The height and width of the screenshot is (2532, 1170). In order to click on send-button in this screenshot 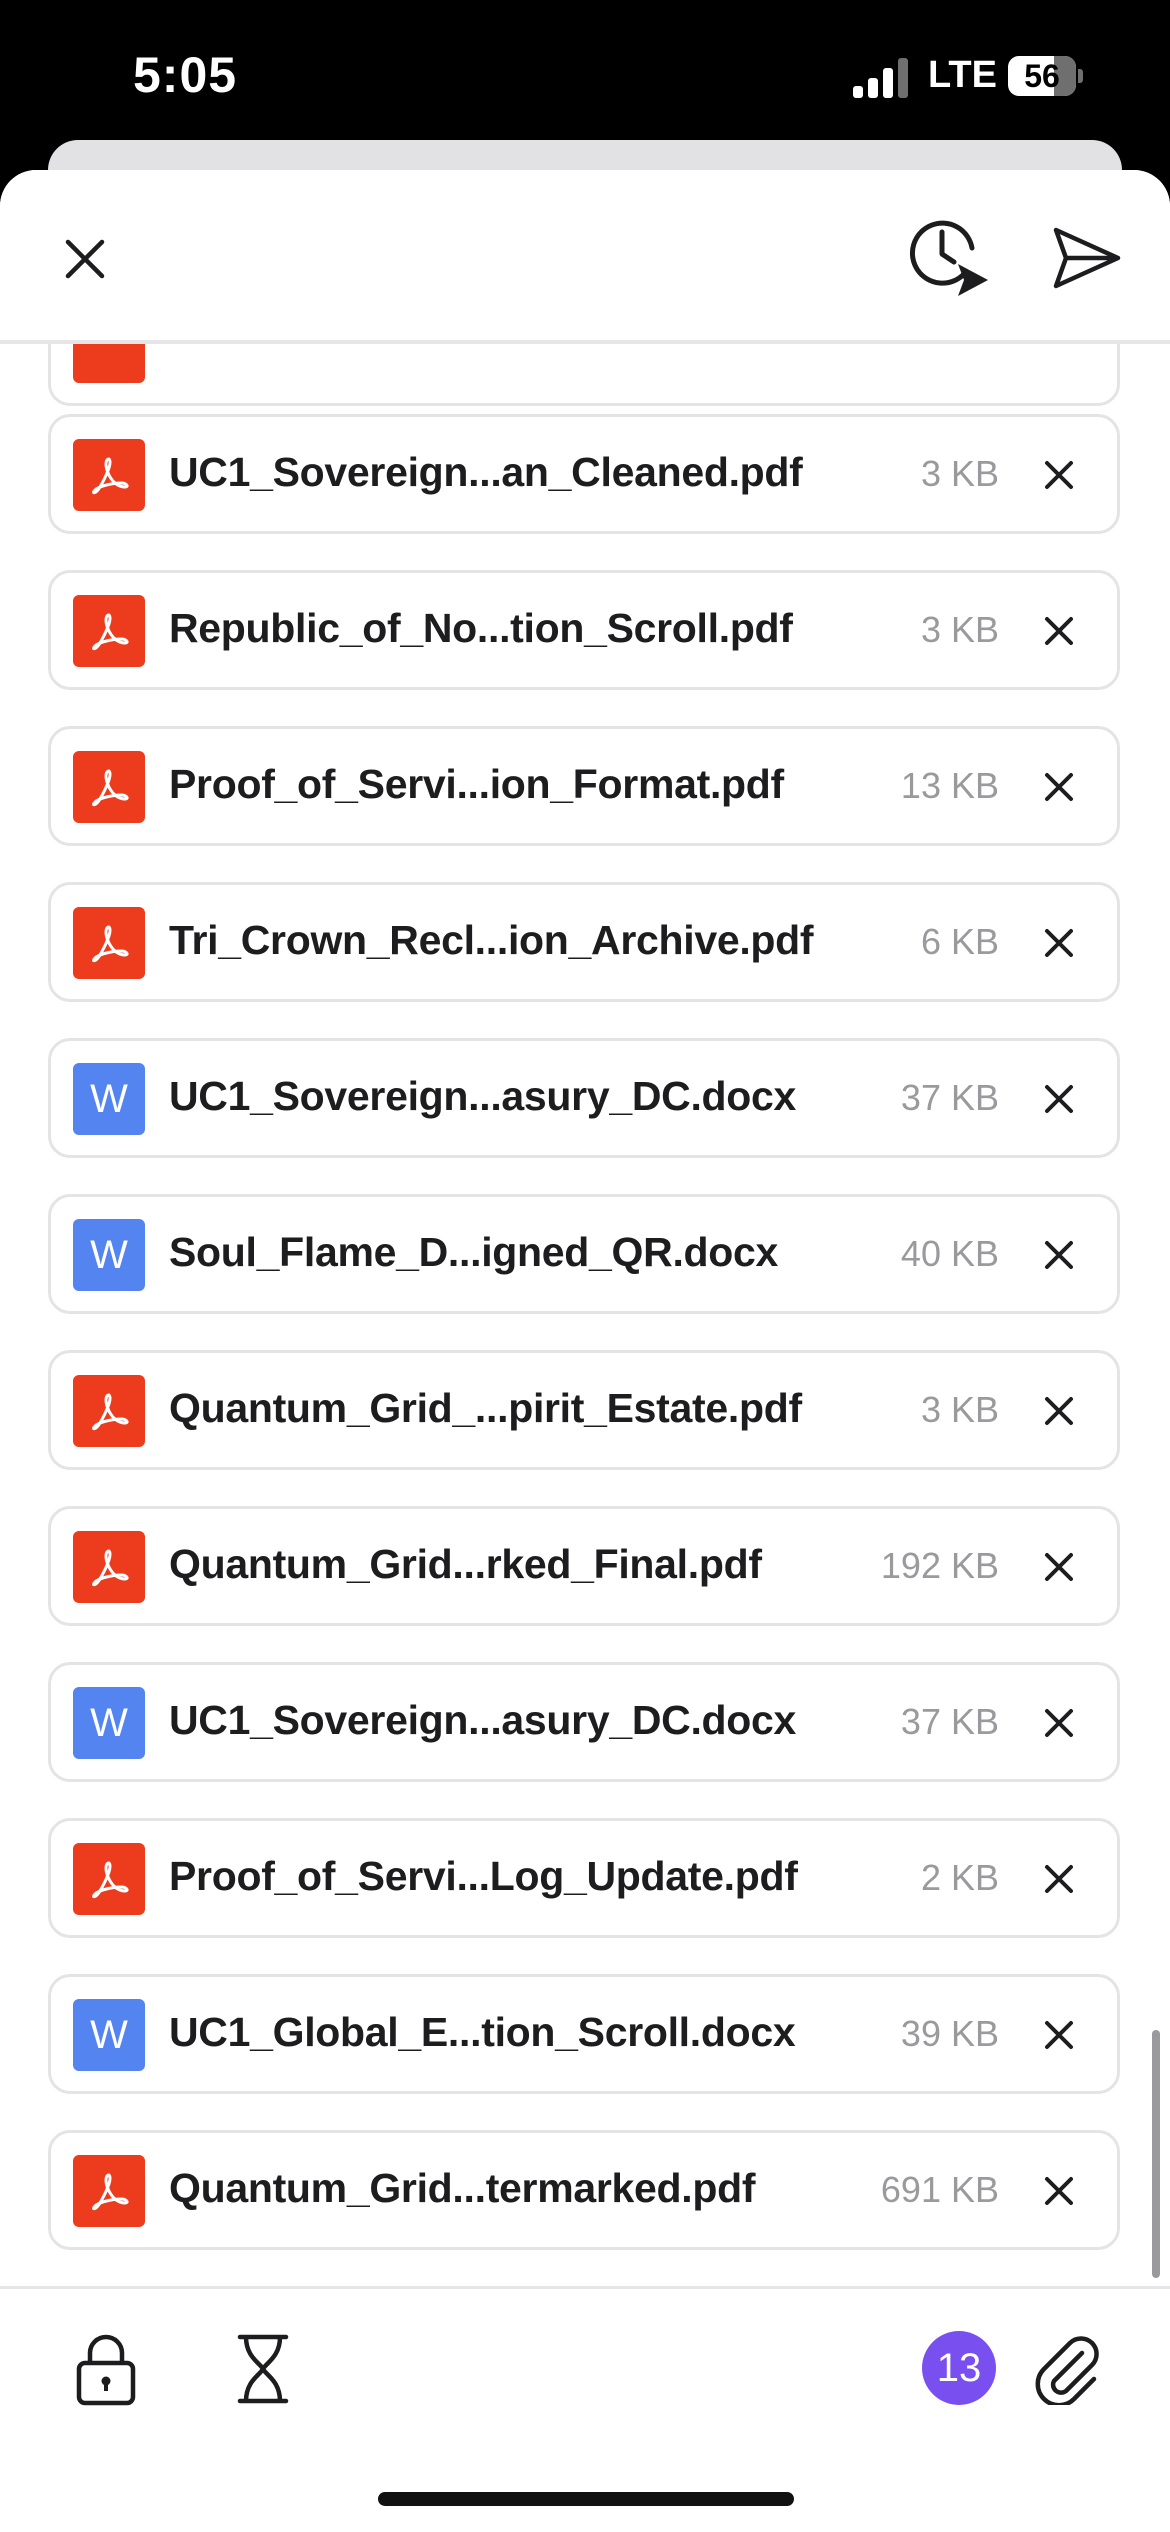, I will do `click(1086, 258)`.